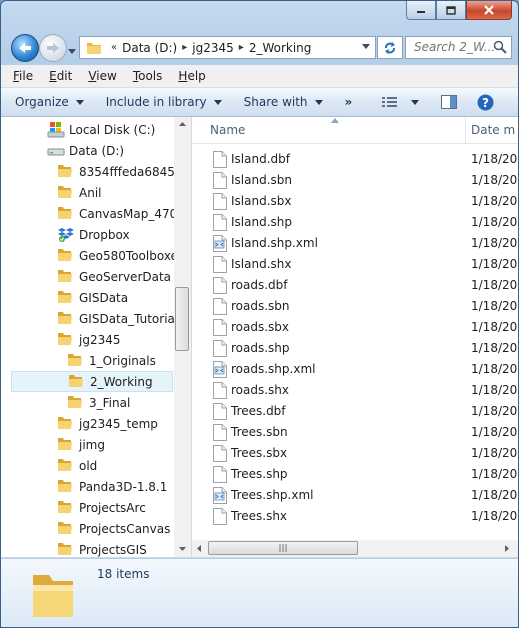 This screenshot has width=519, height=628. Describe the element at coordinates (355, 264) in the screenshot. I see `file-row: Island.shx 1/18/20` at that location.